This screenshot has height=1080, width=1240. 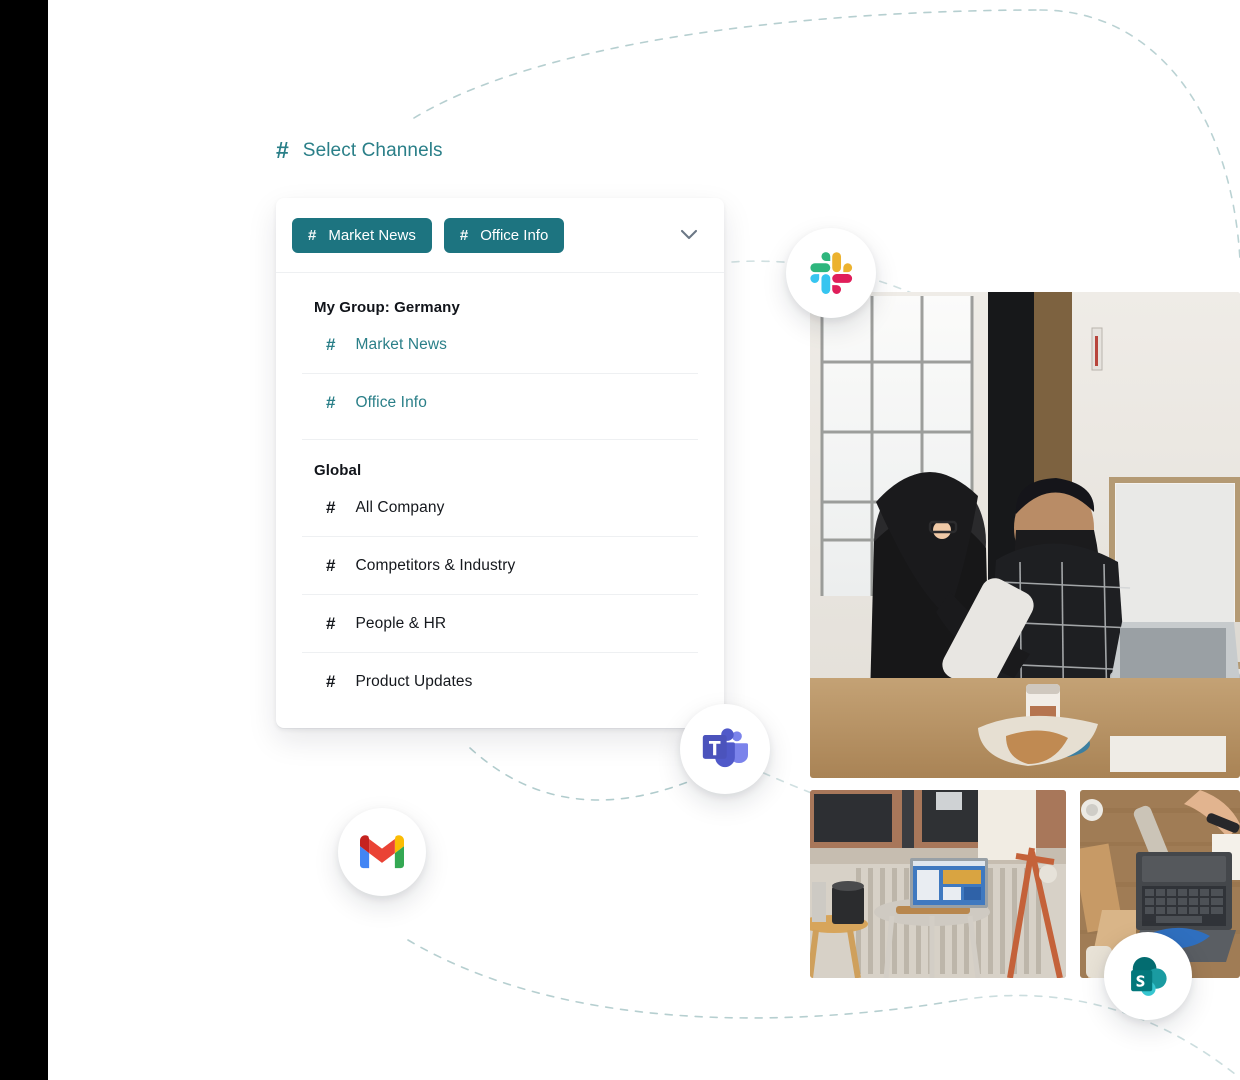 I want to click on selected-chip-market-news: # Market News, so click(x=362, y=235).